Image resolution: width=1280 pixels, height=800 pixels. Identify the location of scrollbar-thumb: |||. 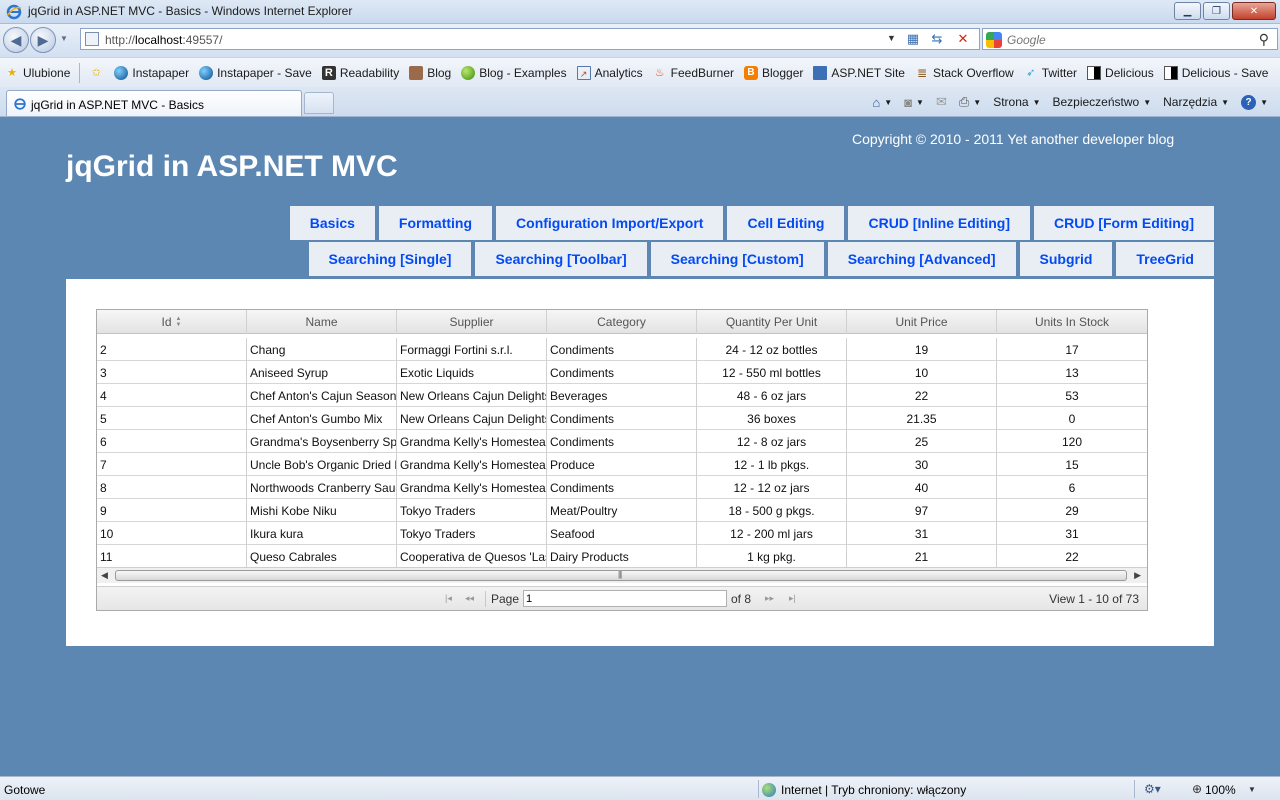
(621, 575).